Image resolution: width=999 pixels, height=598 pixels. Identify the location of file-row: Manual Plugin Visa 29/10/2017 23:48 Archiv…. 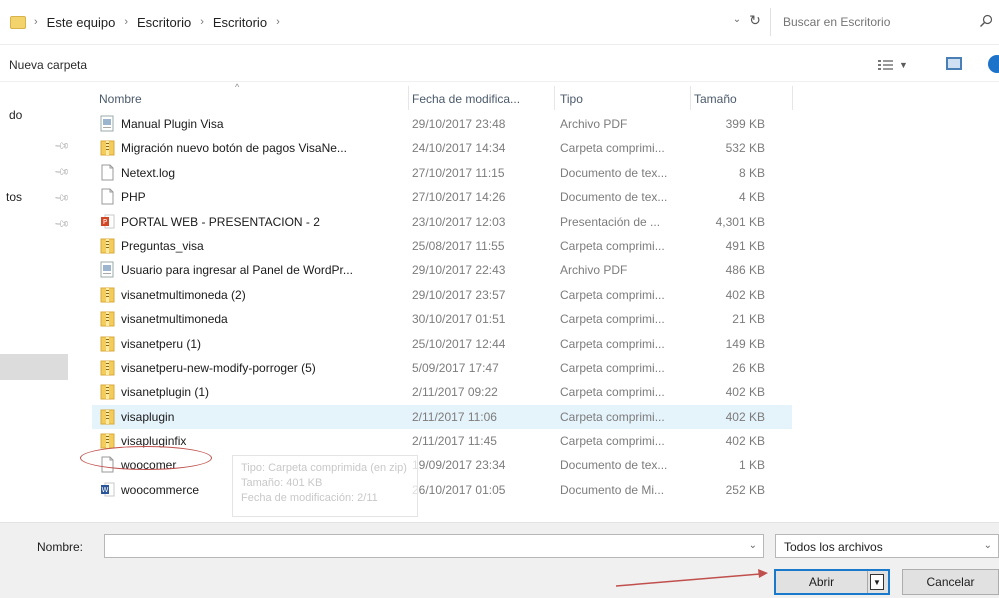
(442, 124).